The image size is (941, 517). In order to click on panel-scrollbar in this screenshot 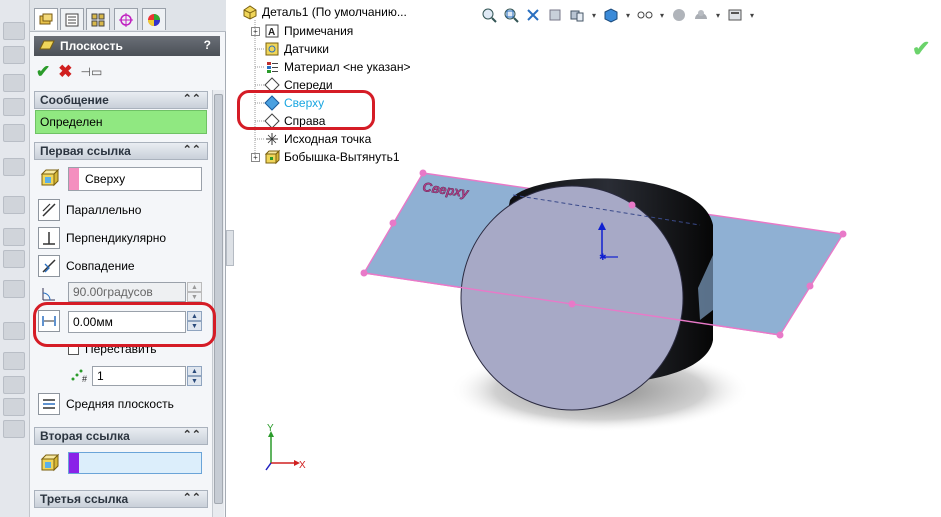, I will do `click(218, 303)`.